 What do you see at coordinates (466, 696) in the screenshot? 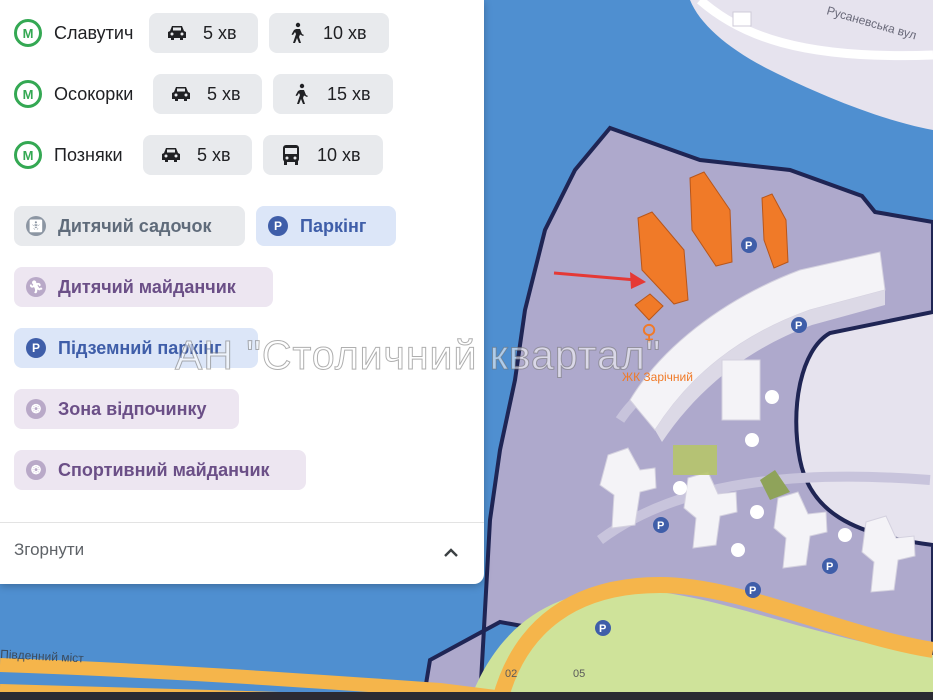
I see `bottom-strip` at bounding box center [466, 696].